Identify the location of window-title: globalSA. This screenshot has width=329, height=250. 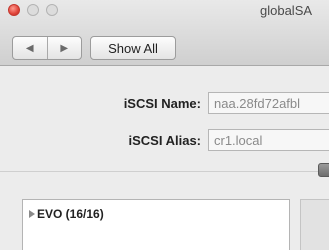
(286, 10).